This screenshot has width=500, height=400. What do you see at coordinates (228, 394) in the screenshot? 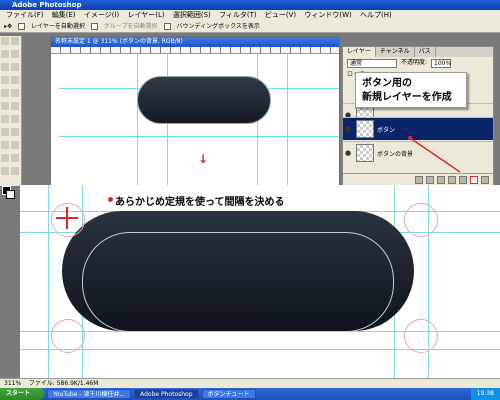
I see `task-tutorial: ボタンチュート` at bounding box center [228, 394].